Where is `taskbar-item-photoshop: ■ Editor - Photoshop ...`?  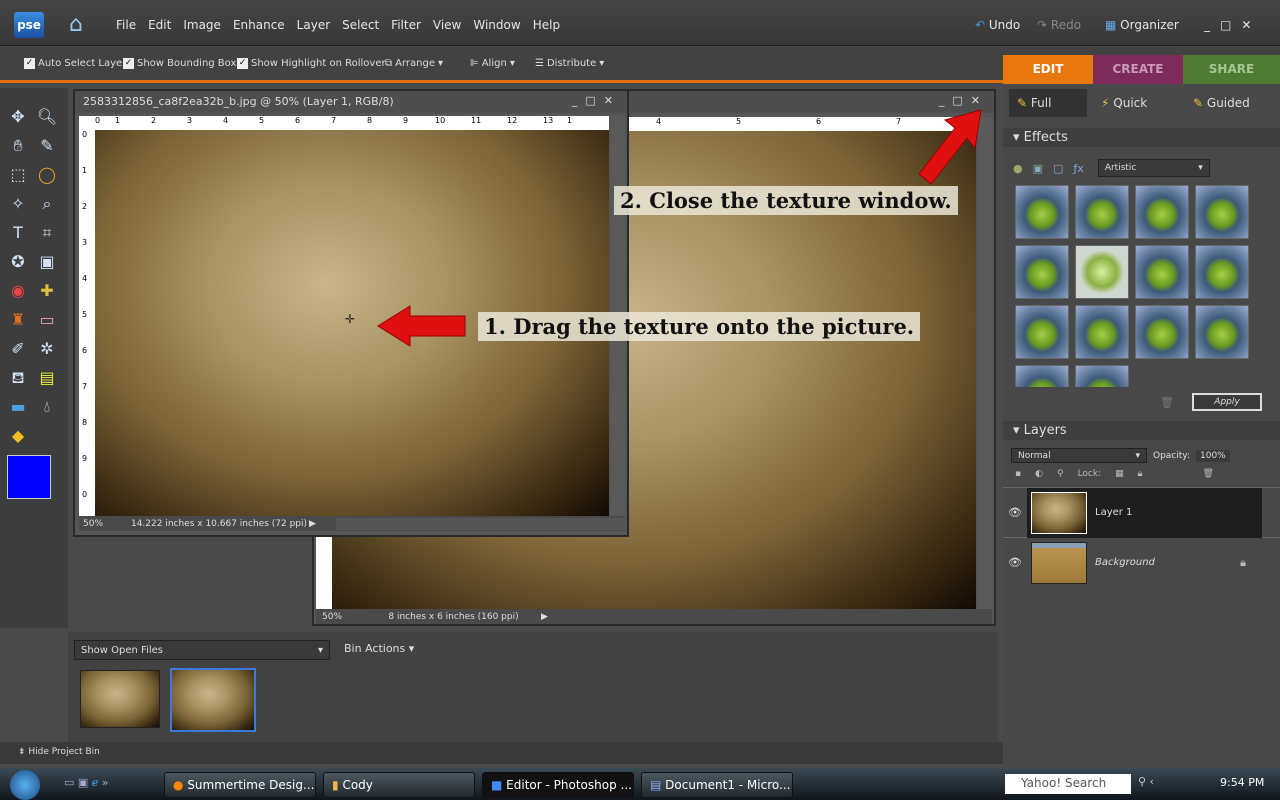
taskbar-item-photoshop: ■ Editor - Photoshop ... is located at coordinates (558, 785).